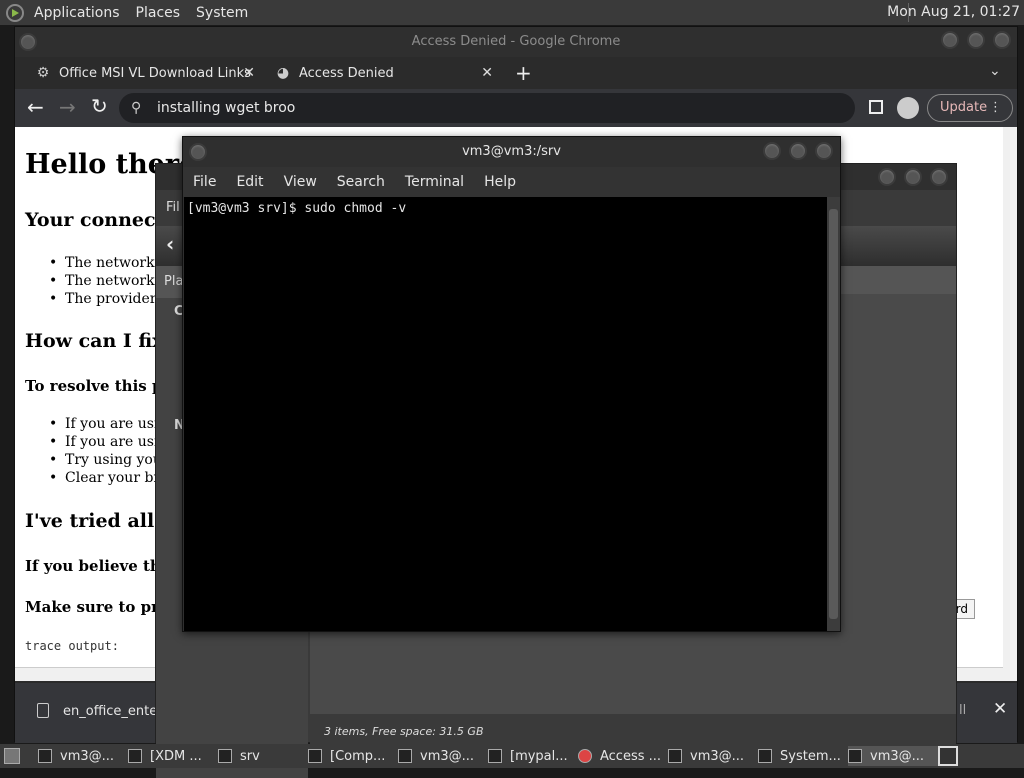 The image size is (1024, 778). What do you see at coordinates (300, 182) in the screenshot?
I see `menu-view: View` at bounding box center [300, 182].